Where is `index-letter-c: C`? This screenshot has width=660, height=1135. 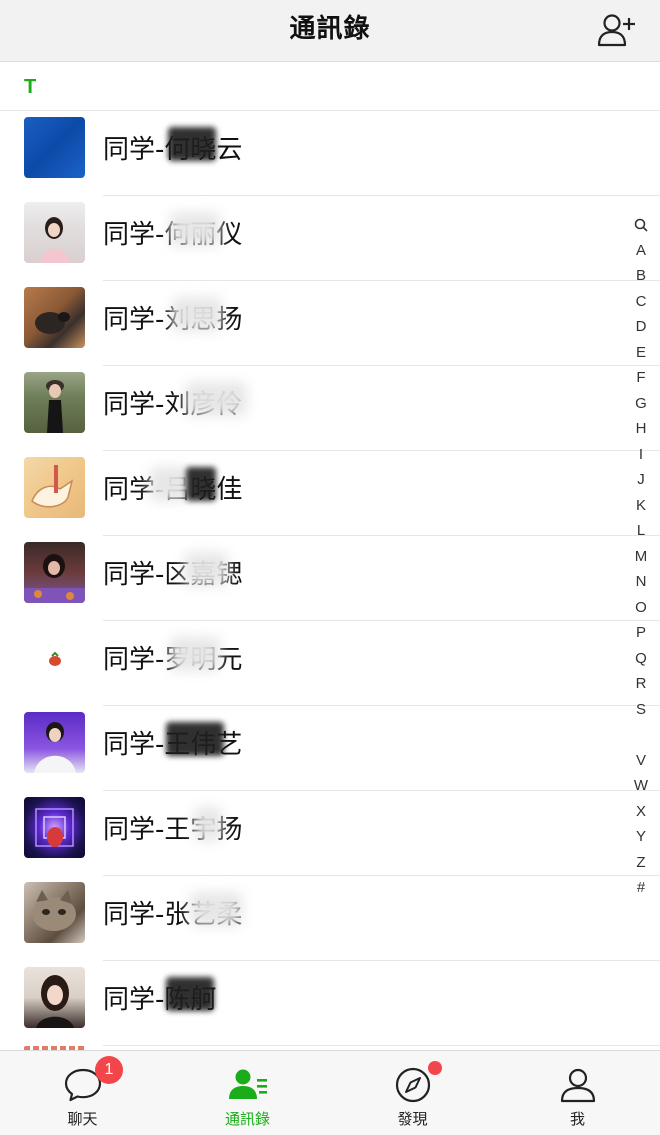
index-letter-c: C is located at coordinates (641, 302).